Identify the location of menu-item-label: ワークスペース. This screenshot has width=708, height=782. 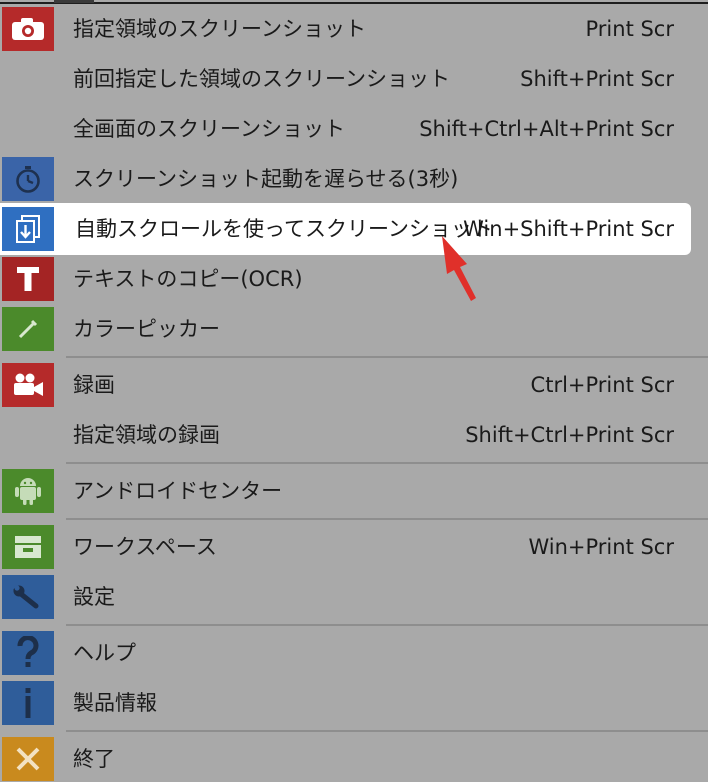
(145, 547).